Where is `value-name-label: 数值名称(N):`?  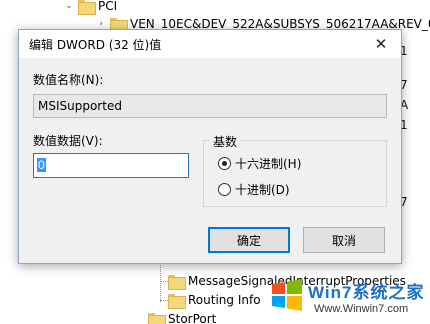 value-name-label: 数值名称(N): is located at coordinates (68, 80).